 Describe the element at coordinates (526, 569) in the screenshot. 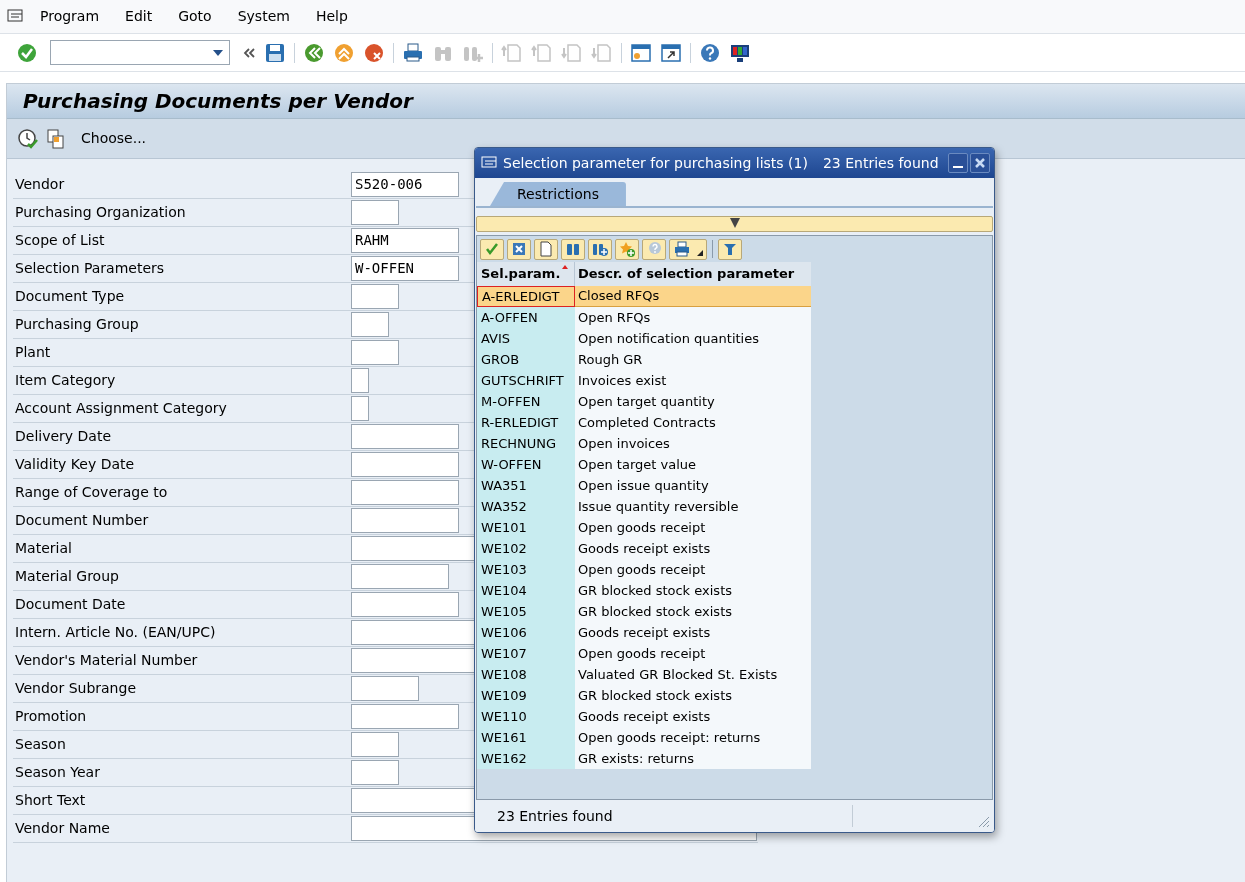

I see `table-cell: WE103` at that location.